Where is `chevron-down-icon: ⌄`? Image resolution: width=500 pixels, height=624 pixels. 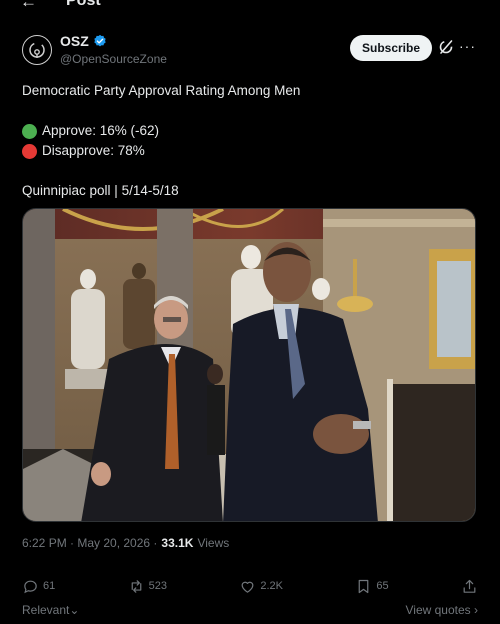 chevron-down-icon: ⌄ is located at coordinates (74, 610).